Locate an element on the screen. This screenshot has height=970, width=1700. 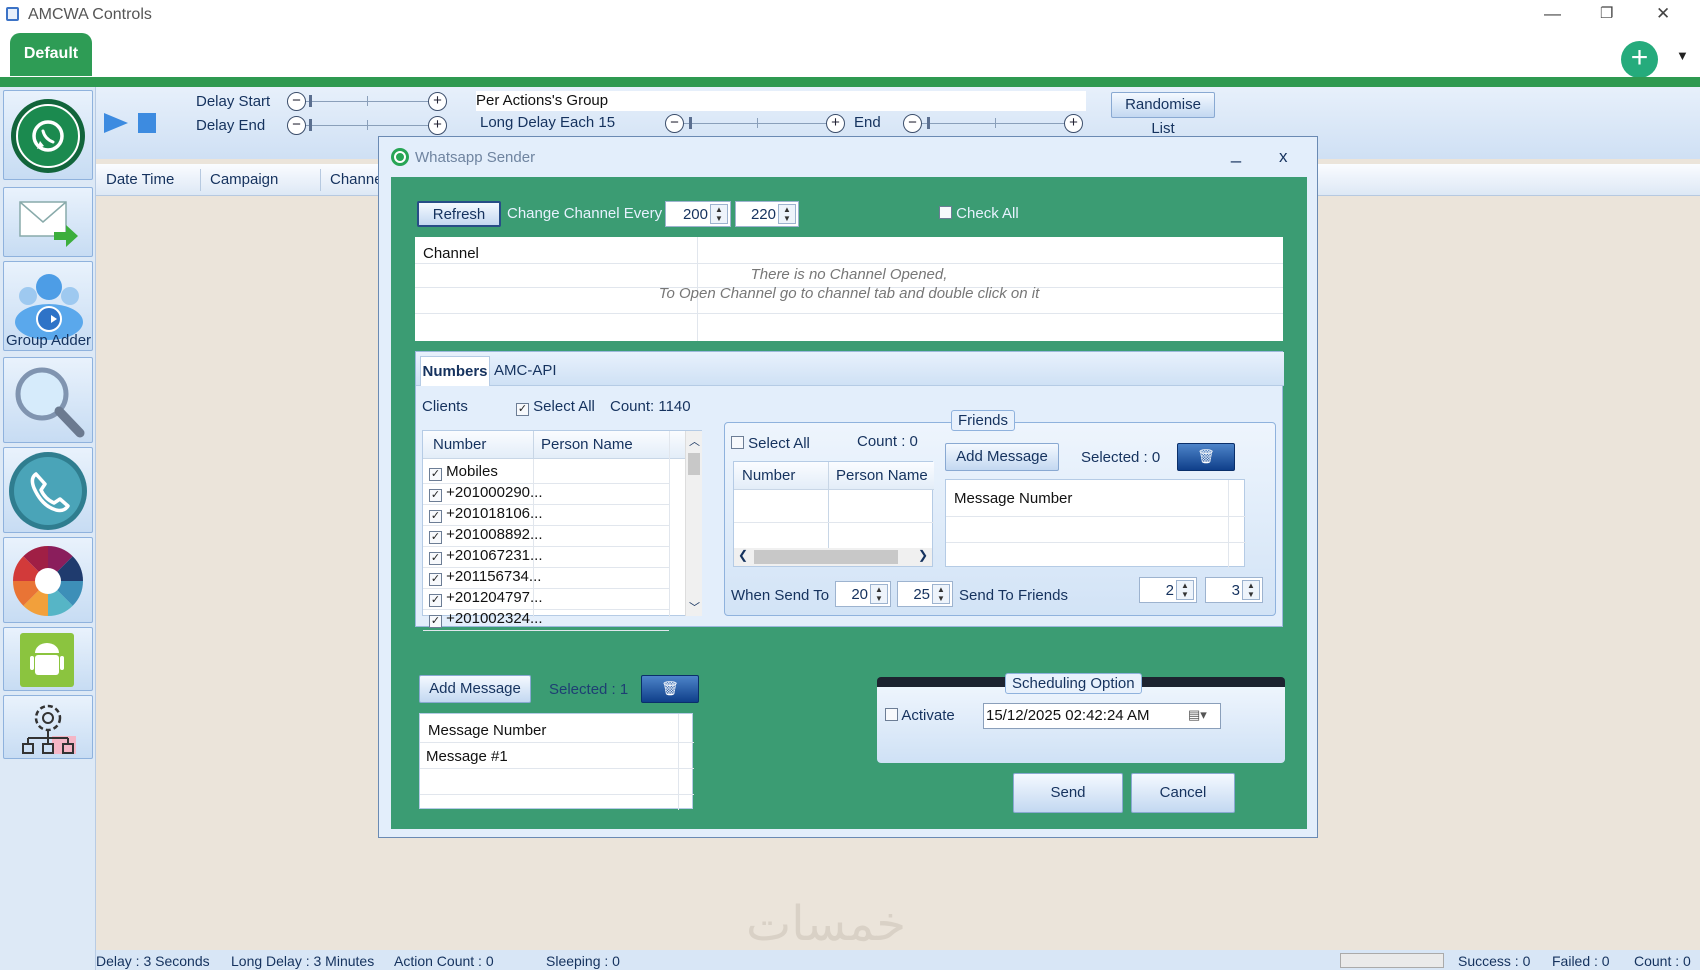
refresh-button: Refresh is located at coordinates (459, 214).